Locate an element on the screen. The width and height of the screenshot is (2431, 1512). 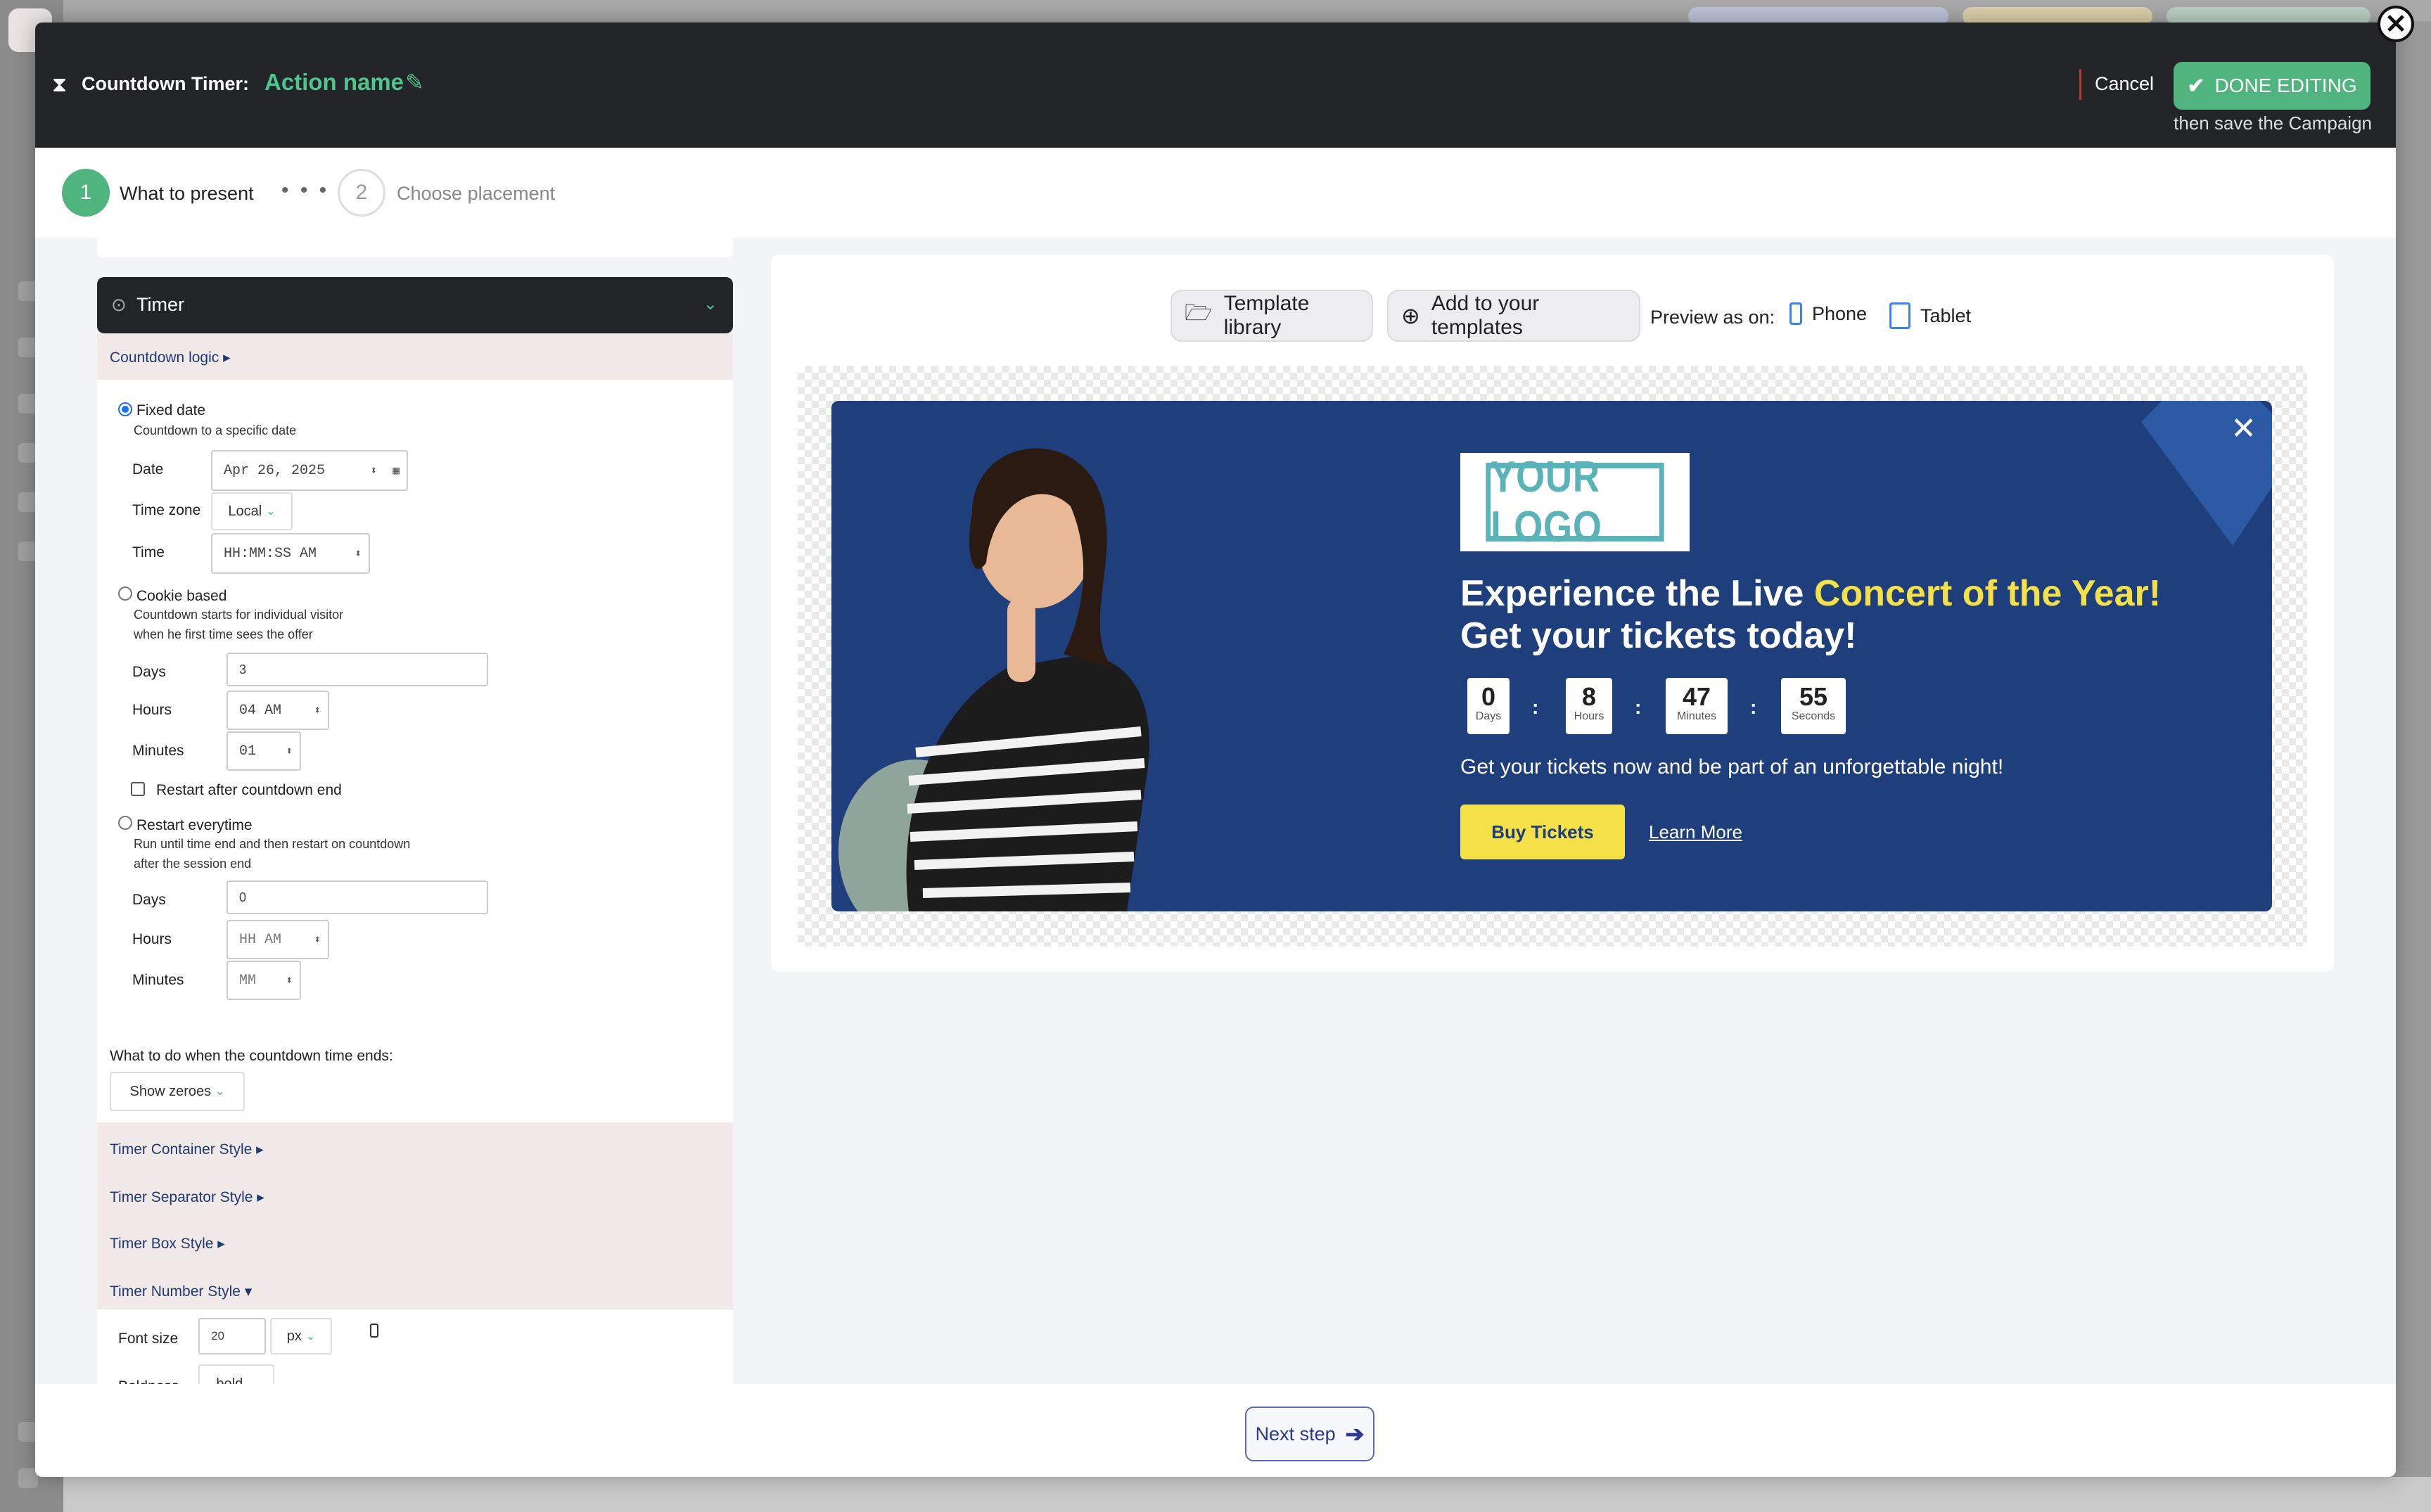
chevron-down-icon: ⌄ is located at coordinates (310, 1337).